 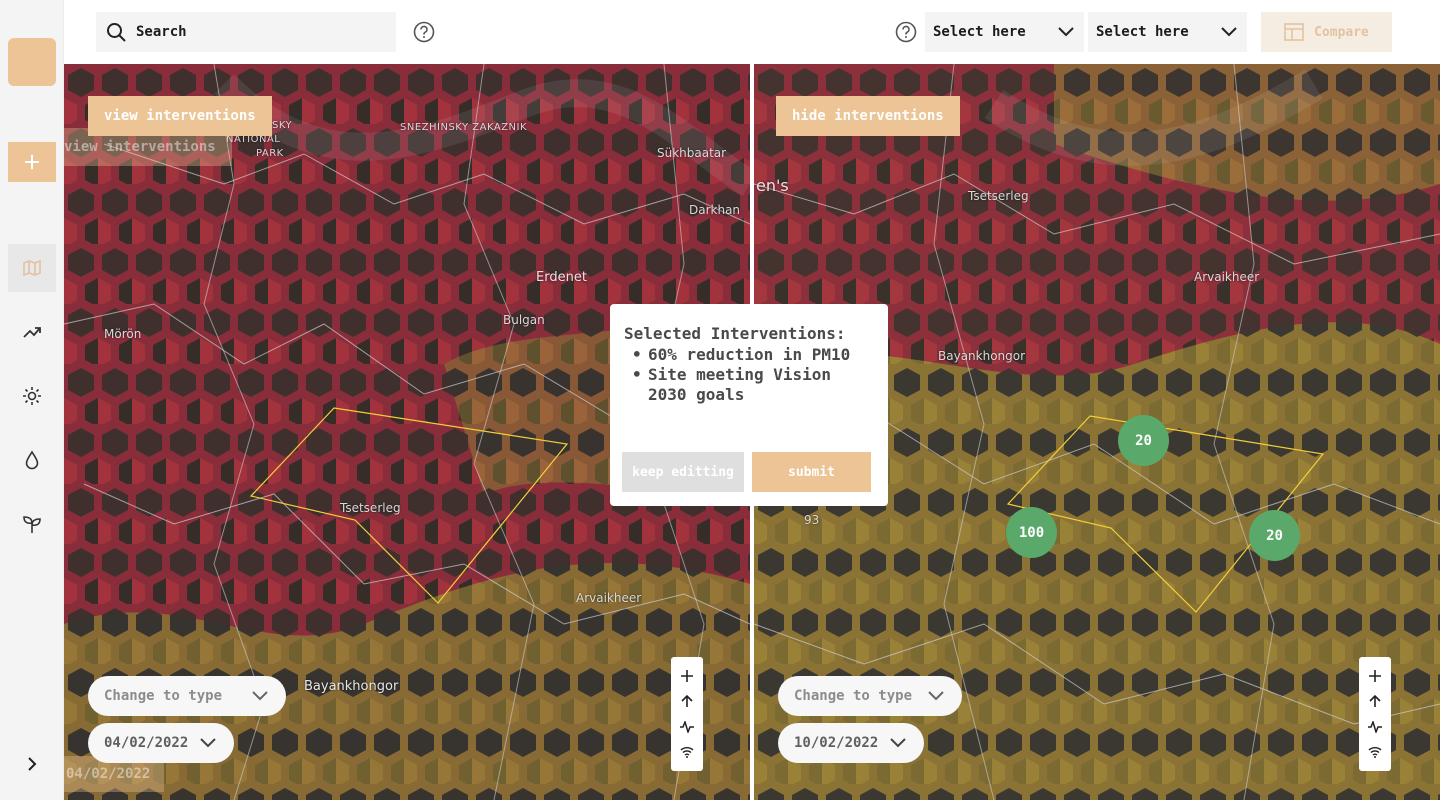 What do you see at coordinates (1142, 32) in the screenshot?
I see `select-2-value: Select here` at bounding box center [1142, 32].